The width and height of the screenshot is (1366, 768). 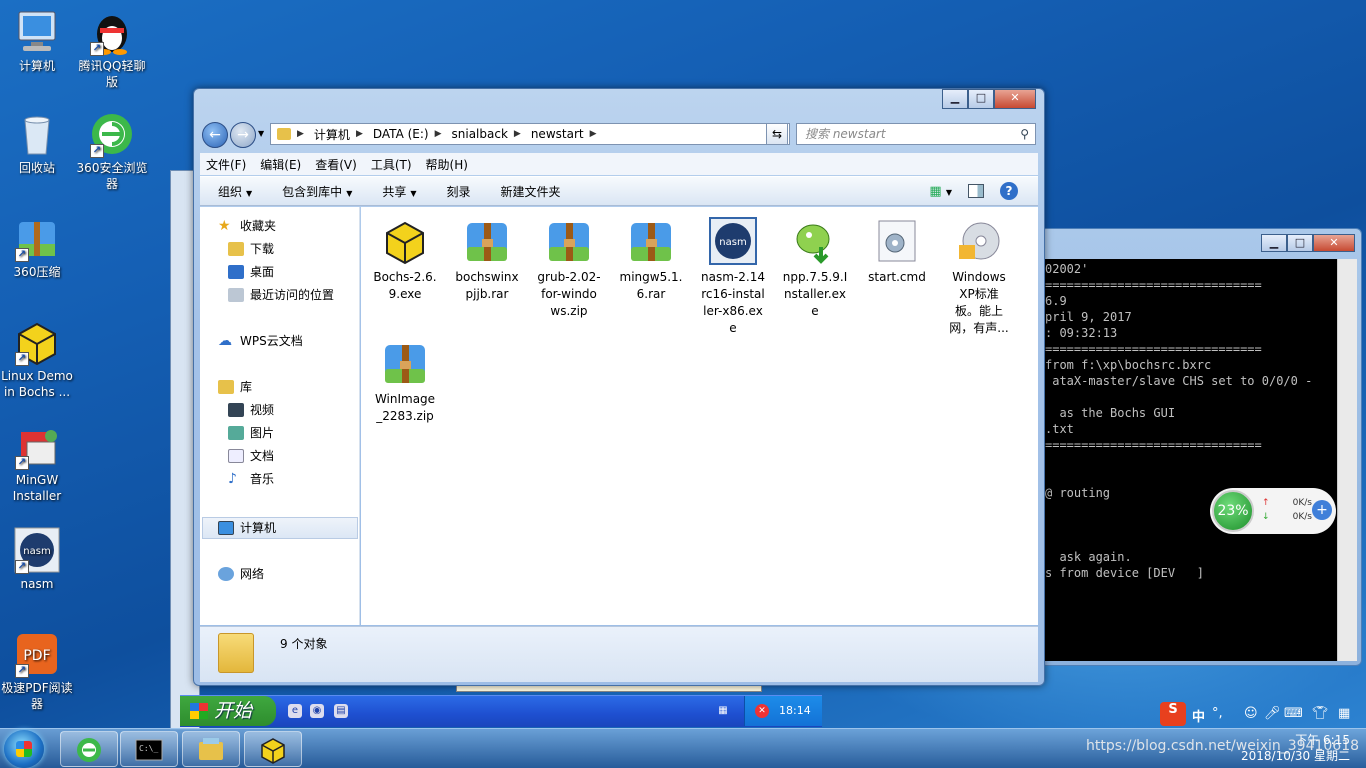 What do you see at coordinates (405, 382) in the screenshot?
I see `file-item: WinImage _2283.zip` at bounding box center [405, 382].